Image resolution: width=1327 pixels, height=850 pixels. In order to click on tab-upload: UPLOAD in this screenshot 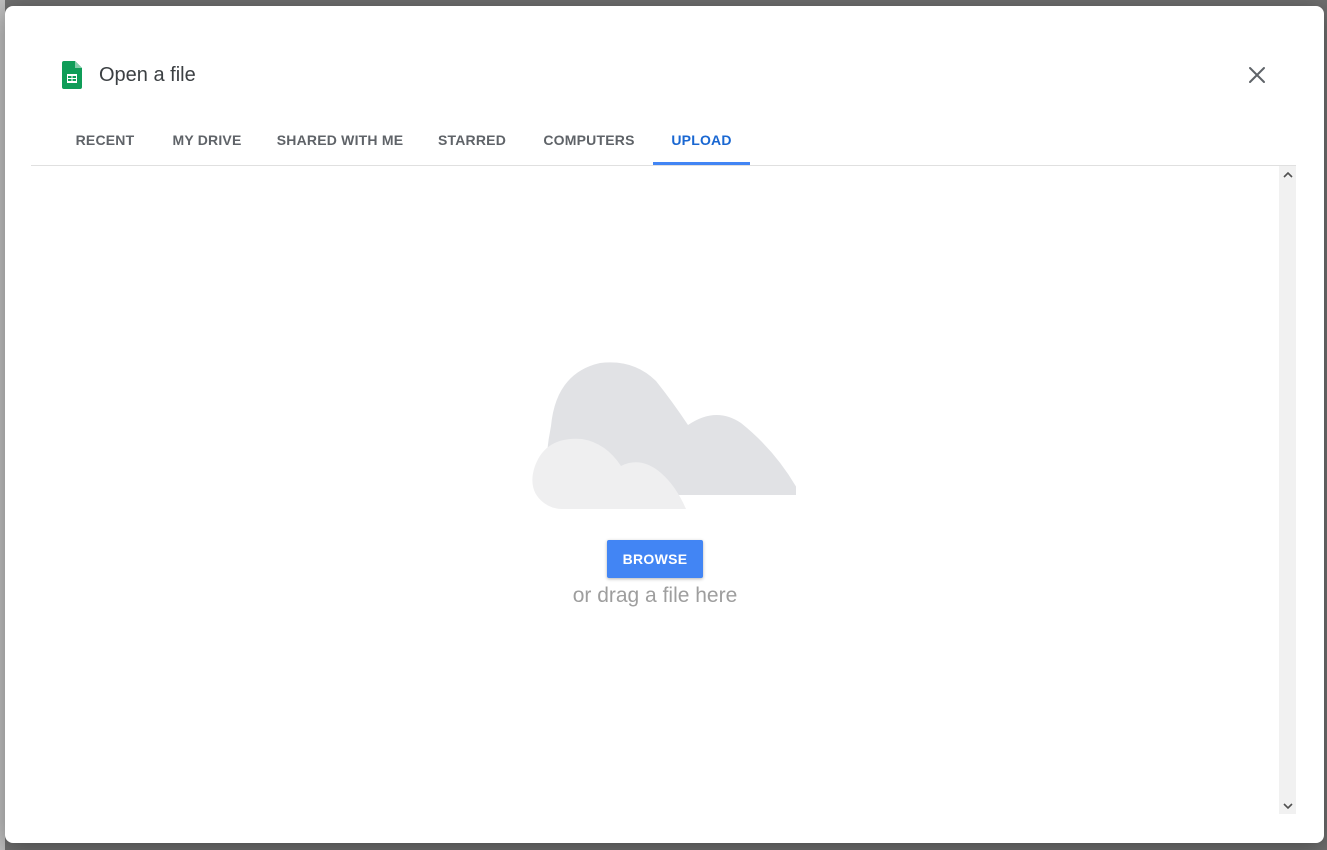, I will do `click(701, 140)`.